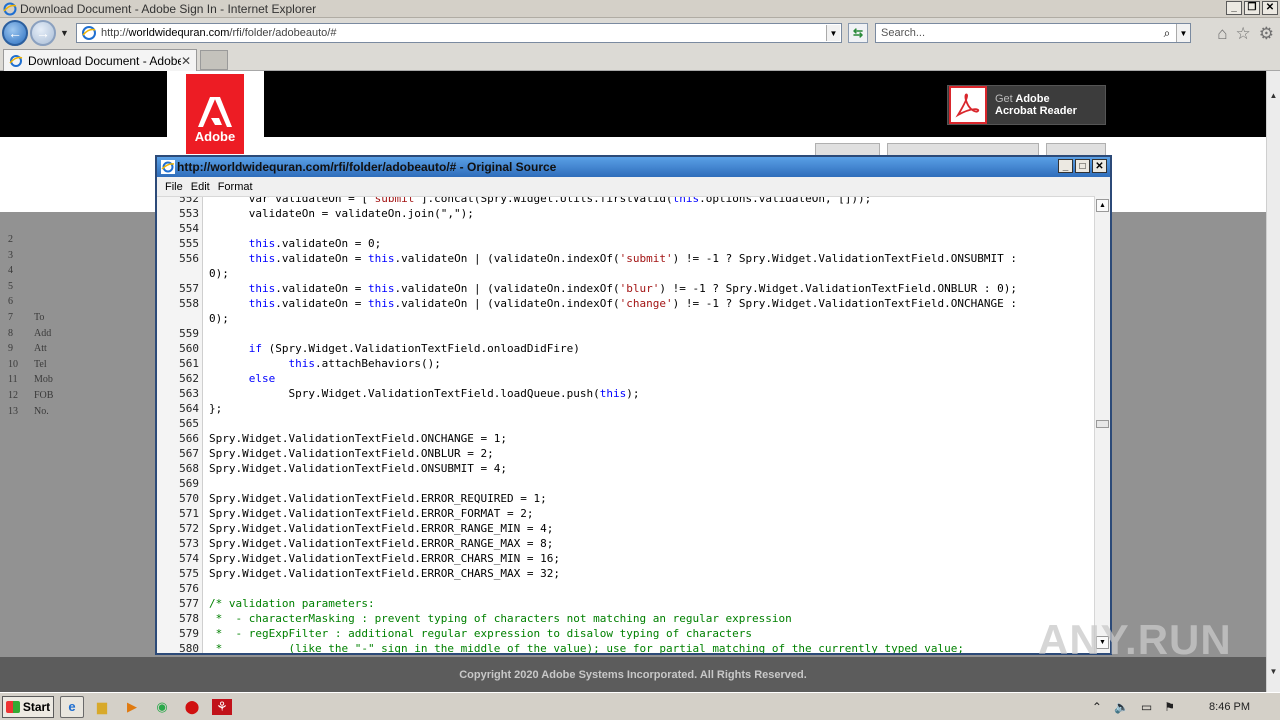 This screenshot has height=720, width=1280. What do you see at coordinates (214, 60) in the screenshot?
I see `new-tab-button` at bounding box center [214, 60].